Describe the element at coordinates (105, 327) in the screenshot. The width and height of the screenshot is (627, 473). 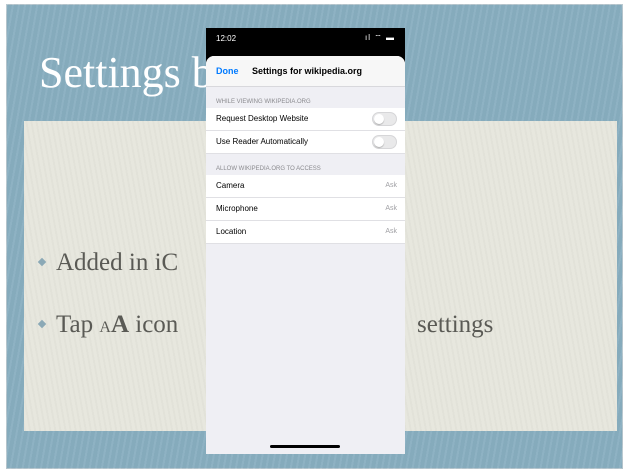
I see `text-size-icon-small: A` at that location.